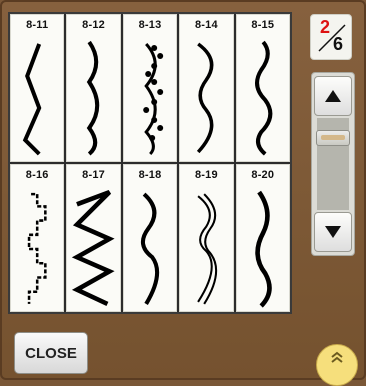 Image resolution: width=366 pixels, height=386 pixels. I want to click on zigzag-stitch-icon, so click(32, 99).